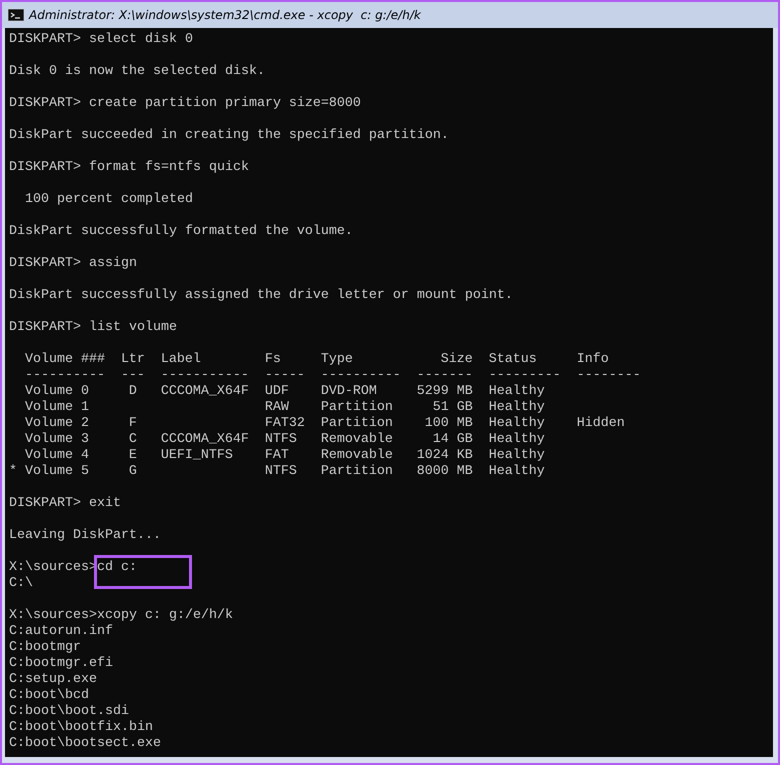 This screenshot has width=780, height=765. Describe the element at coordinates (444, 391) in the screenshot. I see `table-cell: 5299 MB` at that location.